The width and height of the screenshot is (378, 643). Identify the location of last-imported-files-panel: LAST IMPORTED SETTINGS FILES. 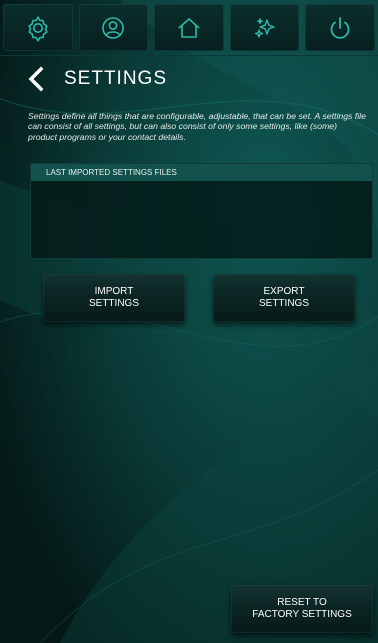
(201, 211).